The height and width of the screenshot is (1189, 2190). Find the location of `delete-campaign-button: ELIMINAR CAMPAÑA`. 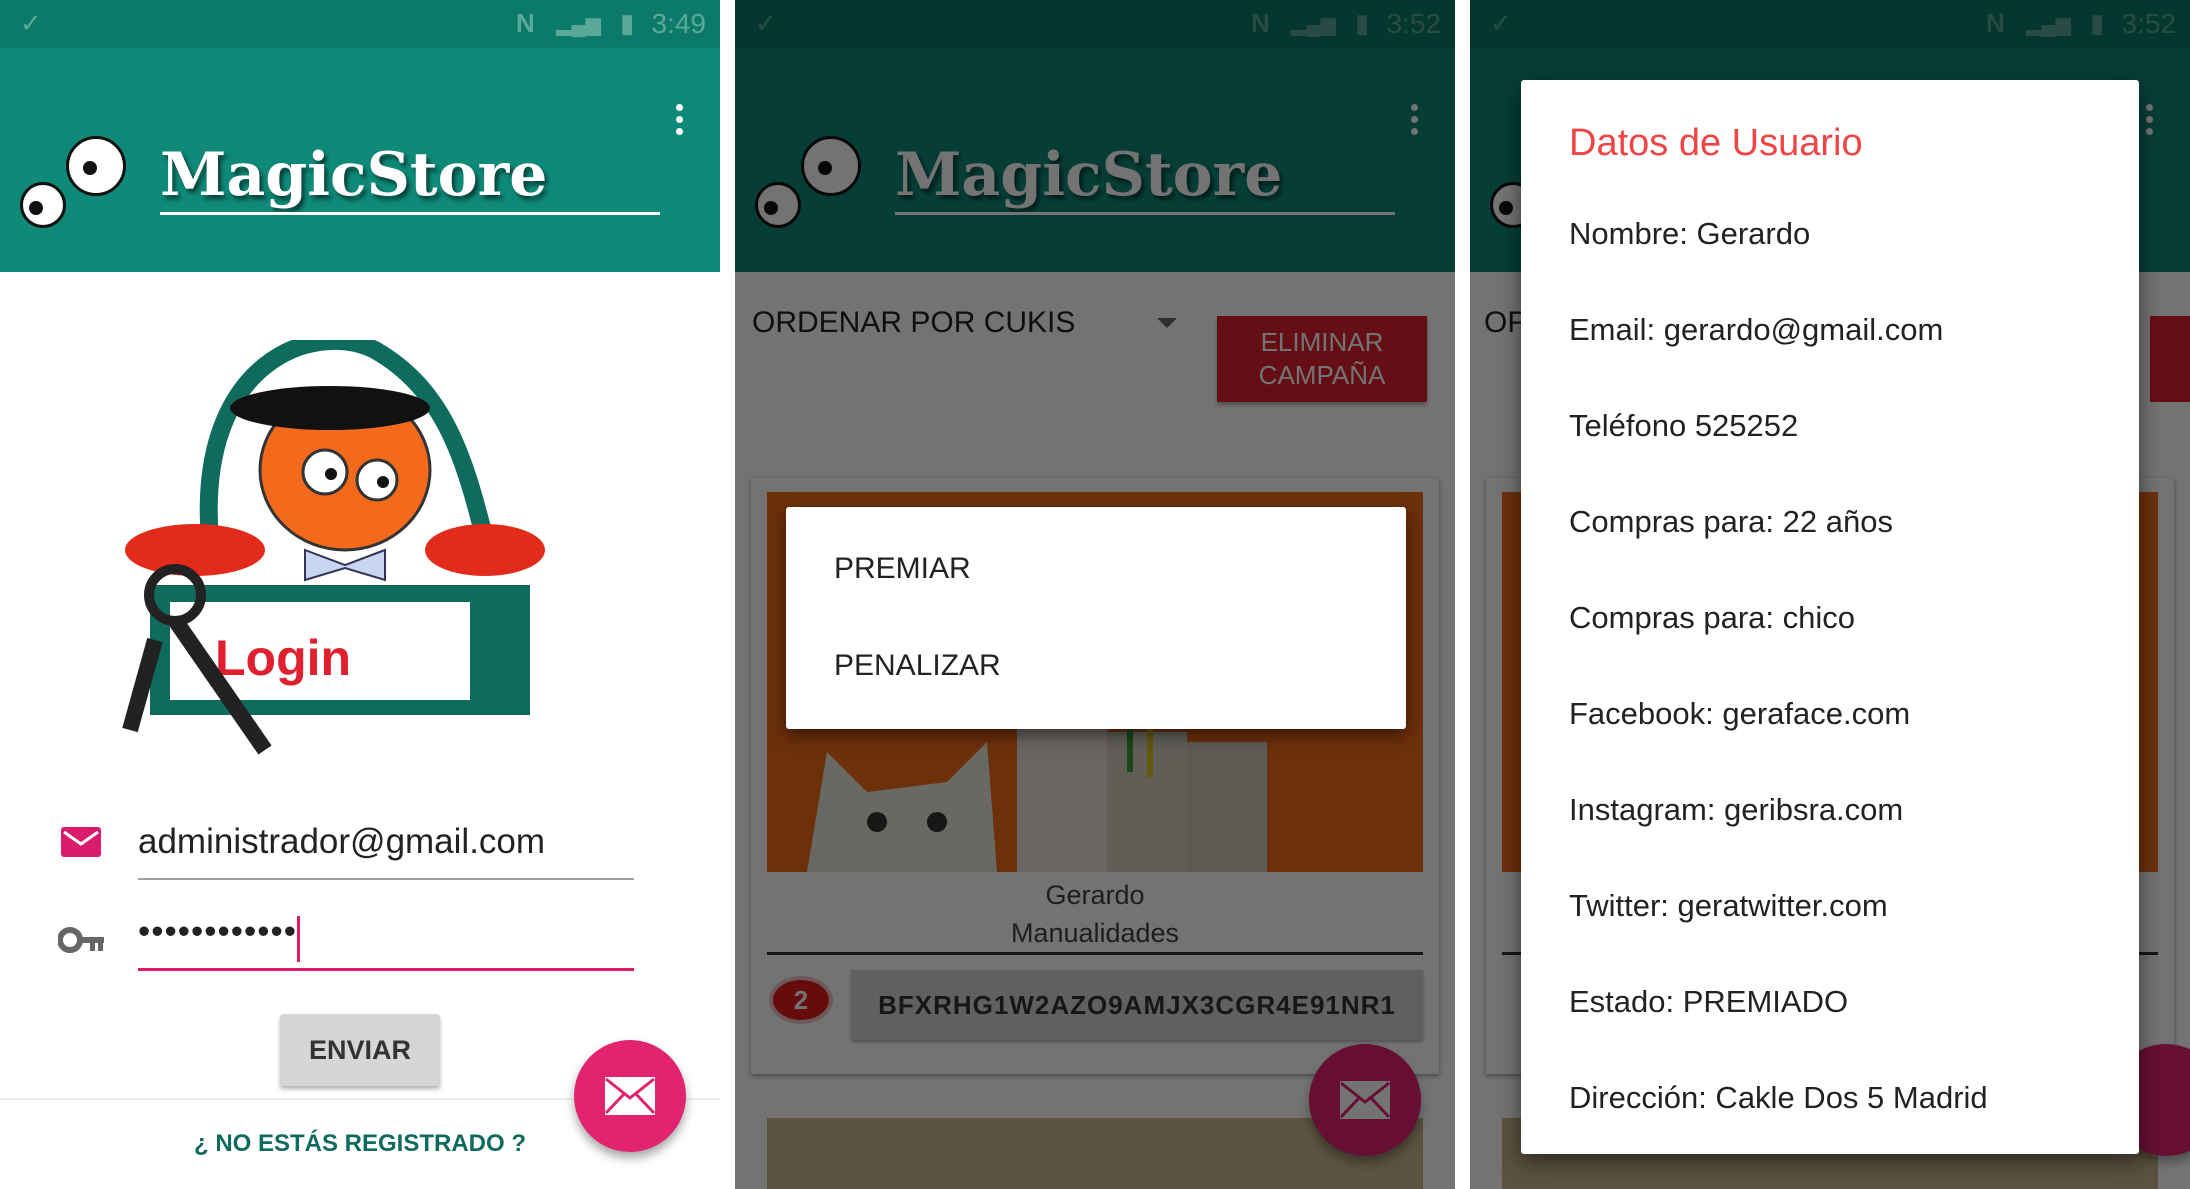

delete-campaign-button: ELIMINAR CAMPAÑA is located at coordinates (1322, 359).